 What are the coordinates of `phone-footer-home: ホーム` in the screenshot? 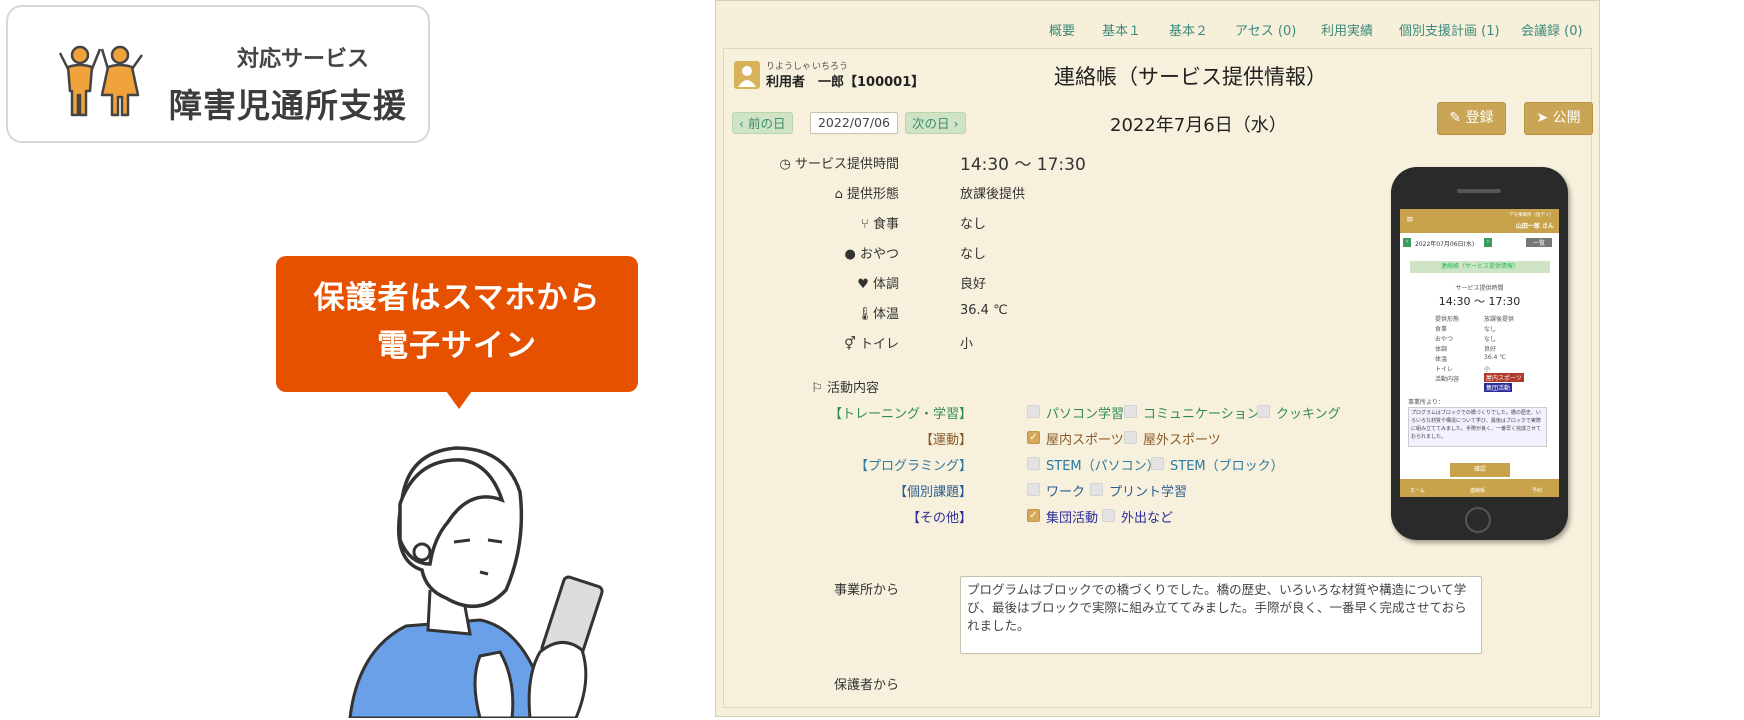 It's located at (1417, 490).